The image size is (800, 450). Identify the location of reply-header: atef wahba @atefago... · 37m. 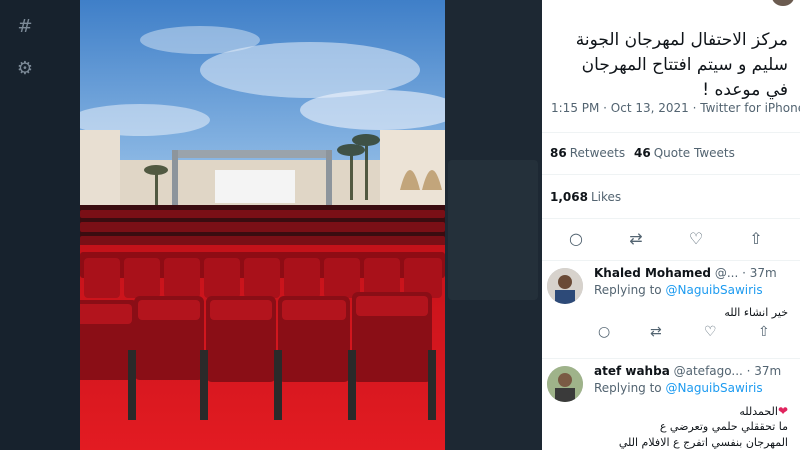
(687, 371).